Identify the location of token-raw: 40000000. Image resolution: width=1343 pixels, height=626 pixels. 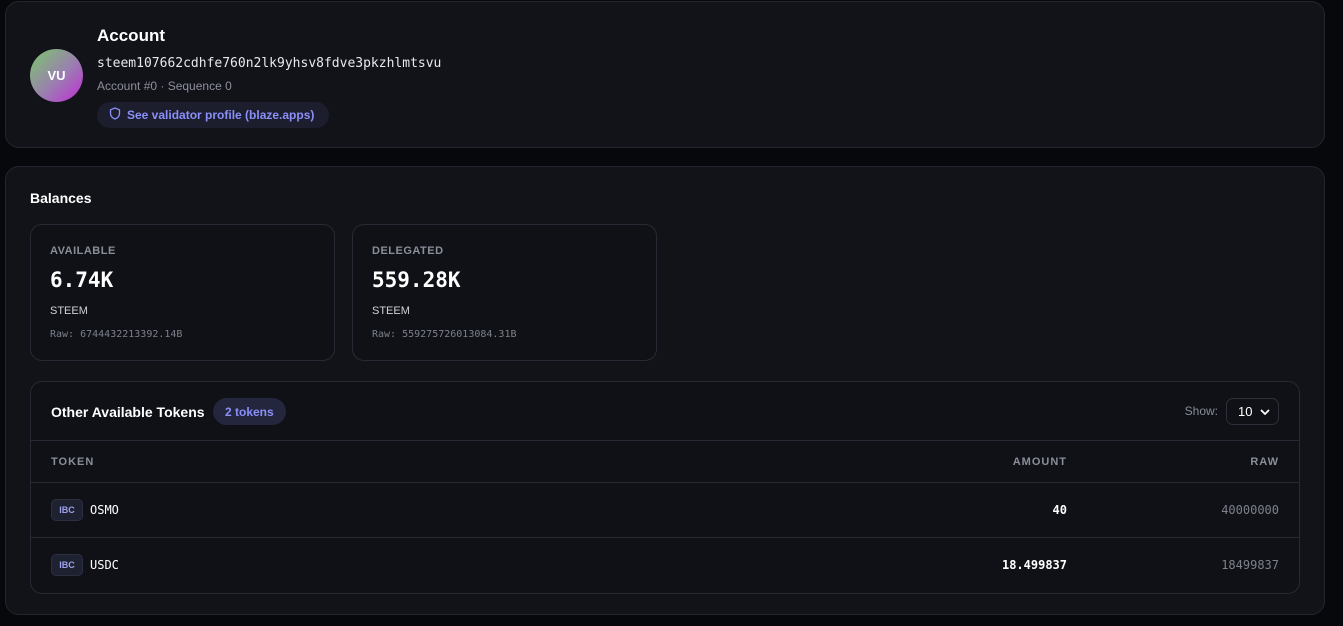
(1250, 510).